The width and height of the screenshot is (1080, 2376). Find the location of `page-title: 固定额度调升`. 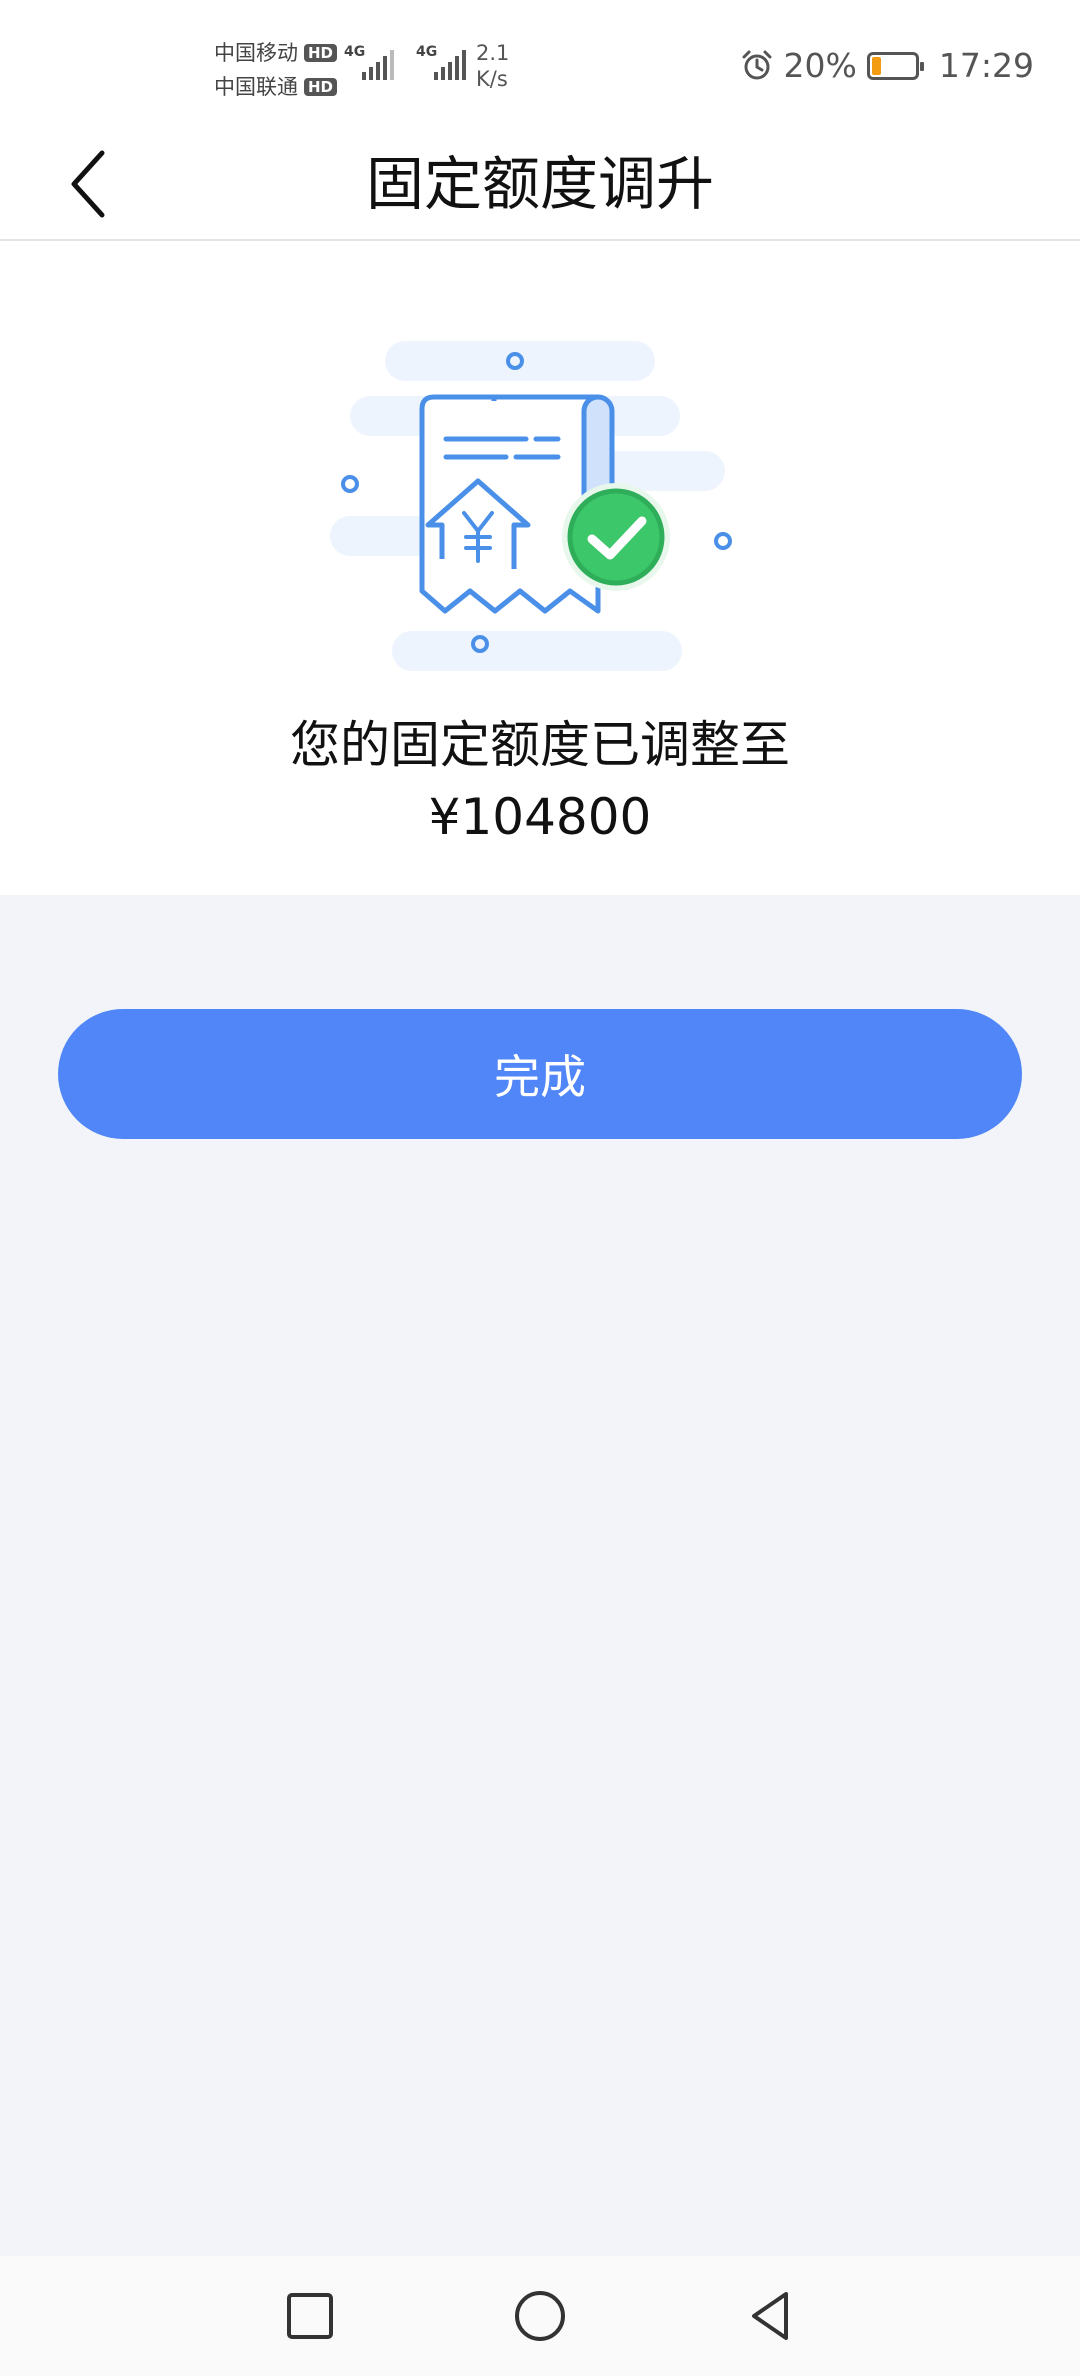

page-title: 固定额度调升 is located at coordinates (539, 184).